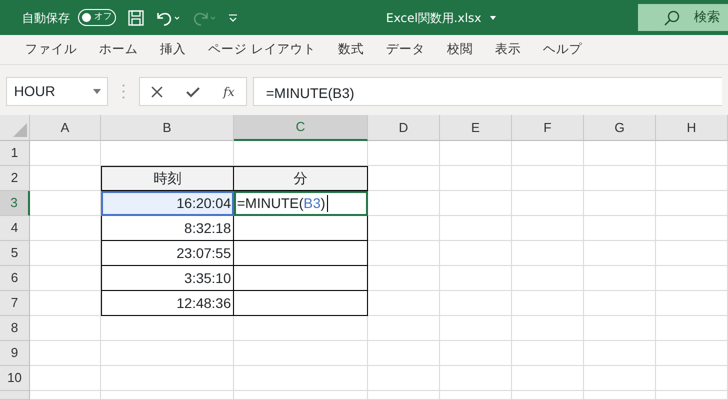  What do you see at coordinates (193, 92) in the screenshot?
I see `enter-icon` at bounding box center [193, 92].